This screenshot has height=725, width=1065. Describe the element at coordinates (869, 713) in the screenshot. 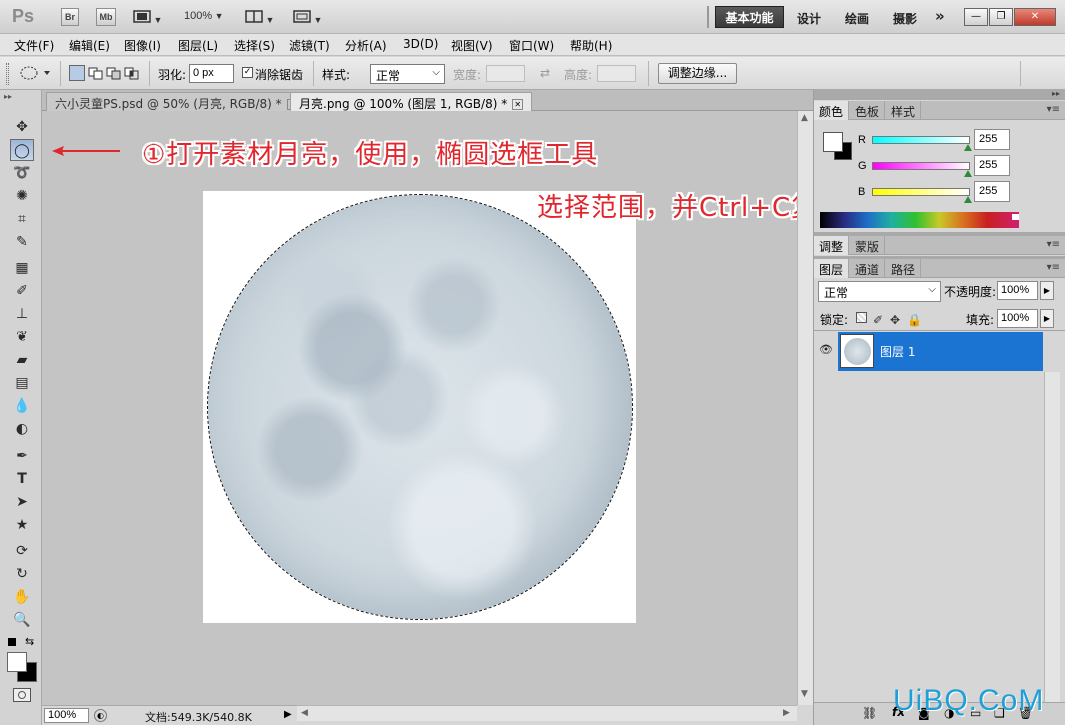

I see `link-layers-icon: ⛓` at that location.